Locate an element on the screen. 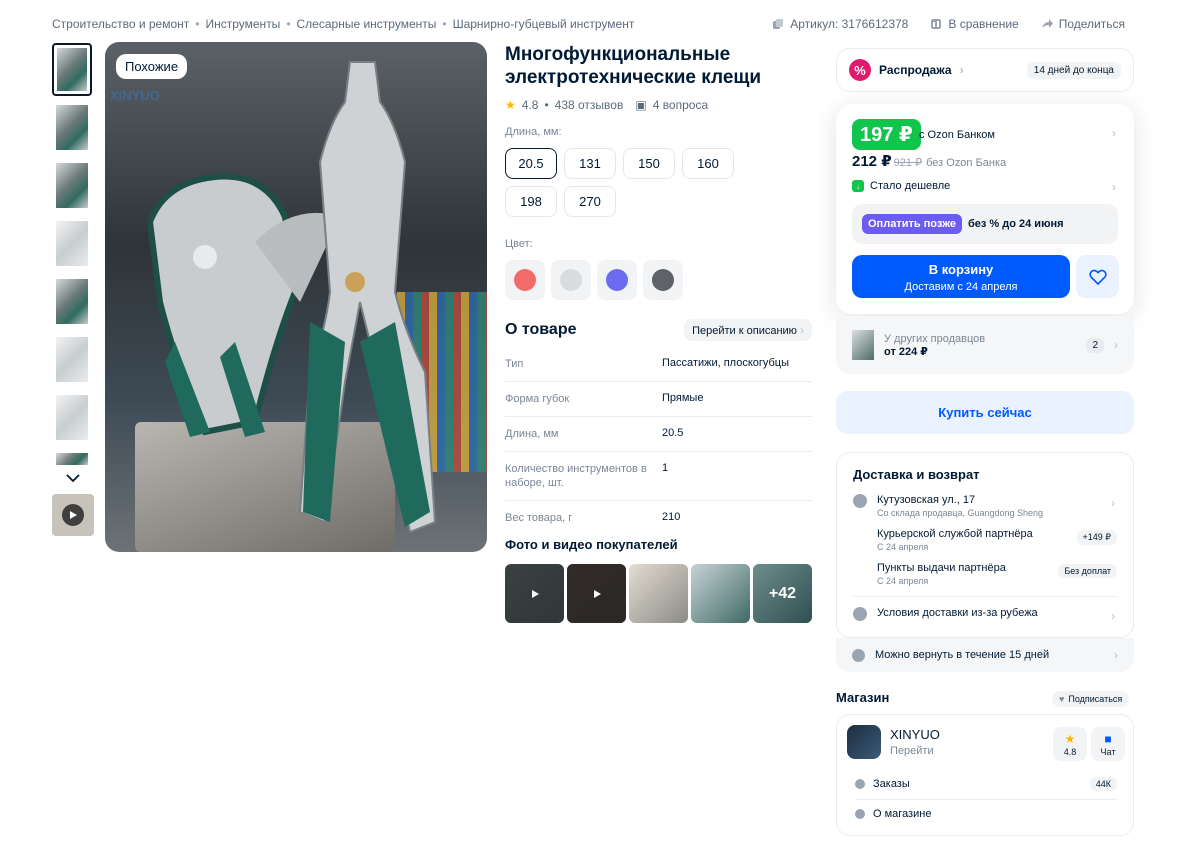 Image resolution: width=1200 pixels, height=862 pixels. ugc-more-count: +42 is located at coordinates (782, 593).